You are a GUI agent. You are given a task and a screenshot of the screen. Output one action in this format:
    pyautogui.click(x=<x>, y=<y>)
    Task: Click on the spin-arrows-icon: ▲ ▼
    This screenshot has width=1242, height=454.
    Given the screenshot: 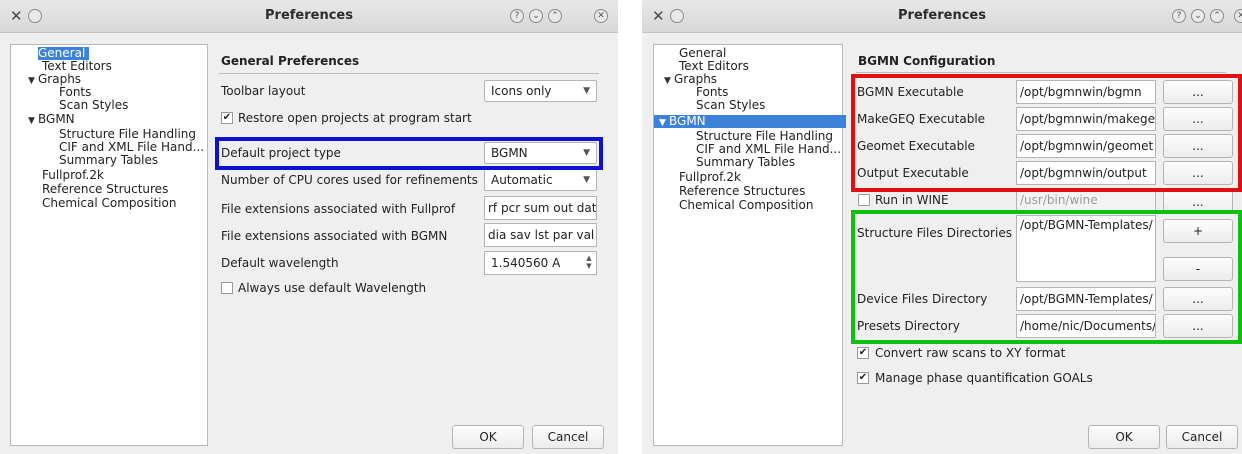 What is the action you would take?
    pyautogui.click(x=589, y=262)
    